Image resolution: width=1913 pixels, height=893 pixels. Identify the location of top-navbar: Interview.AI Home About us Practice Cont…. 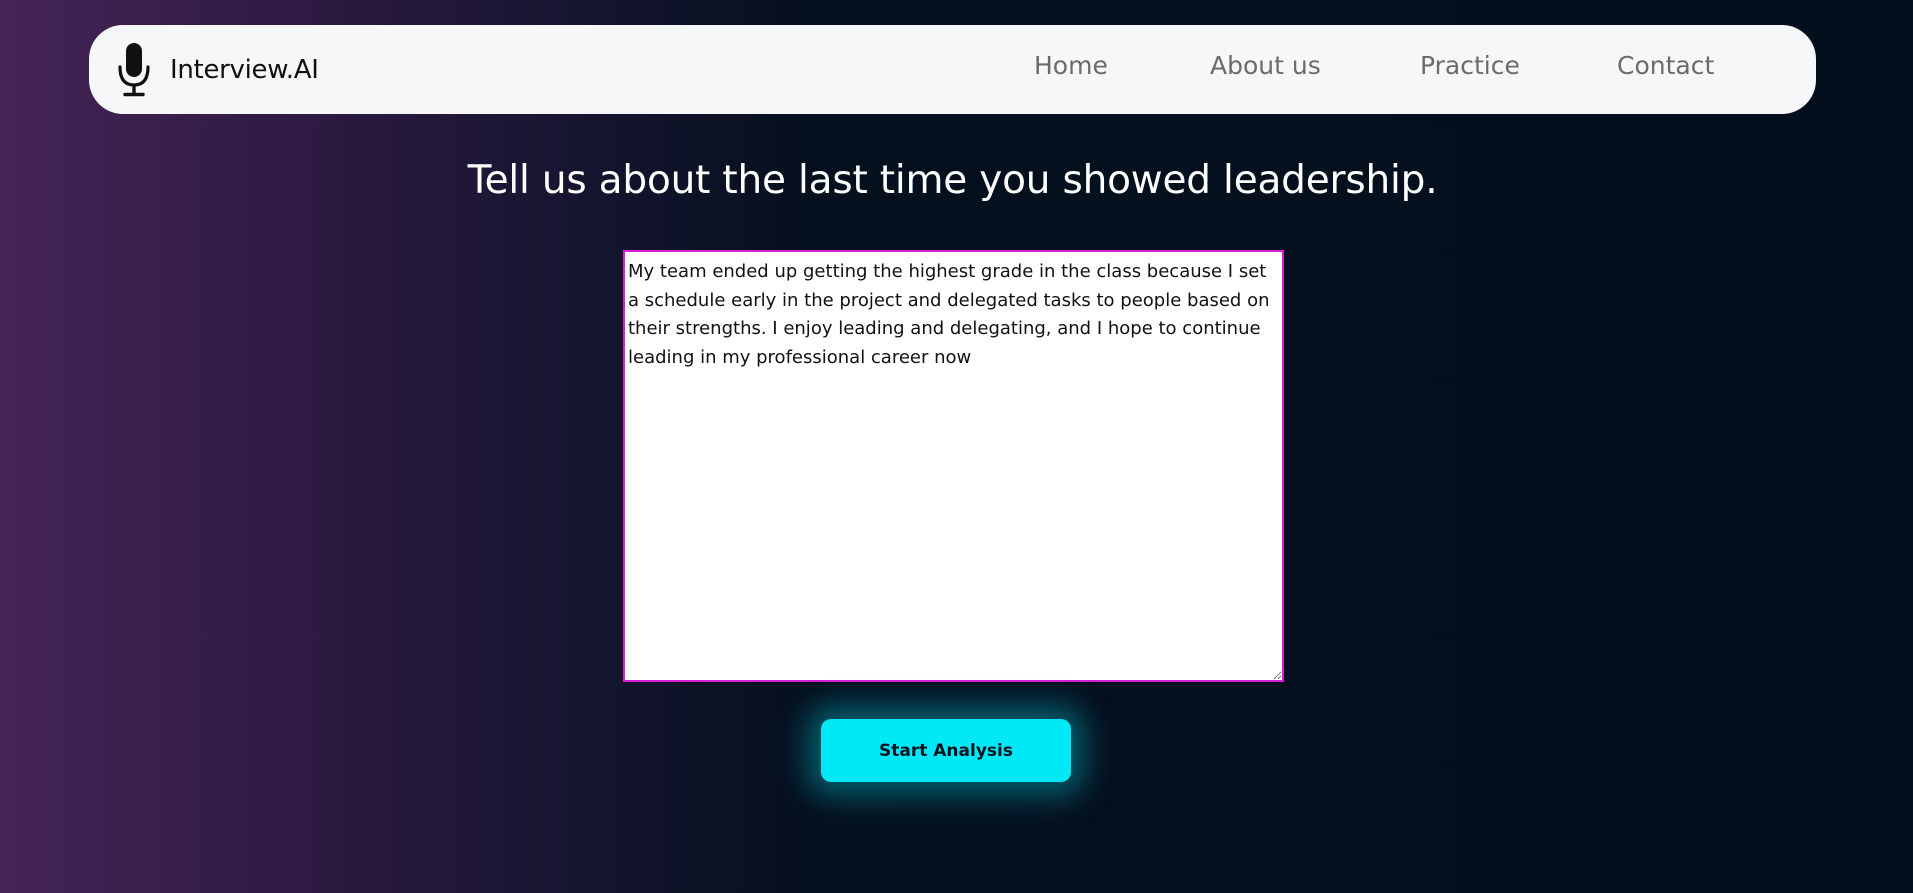
(952, 69).